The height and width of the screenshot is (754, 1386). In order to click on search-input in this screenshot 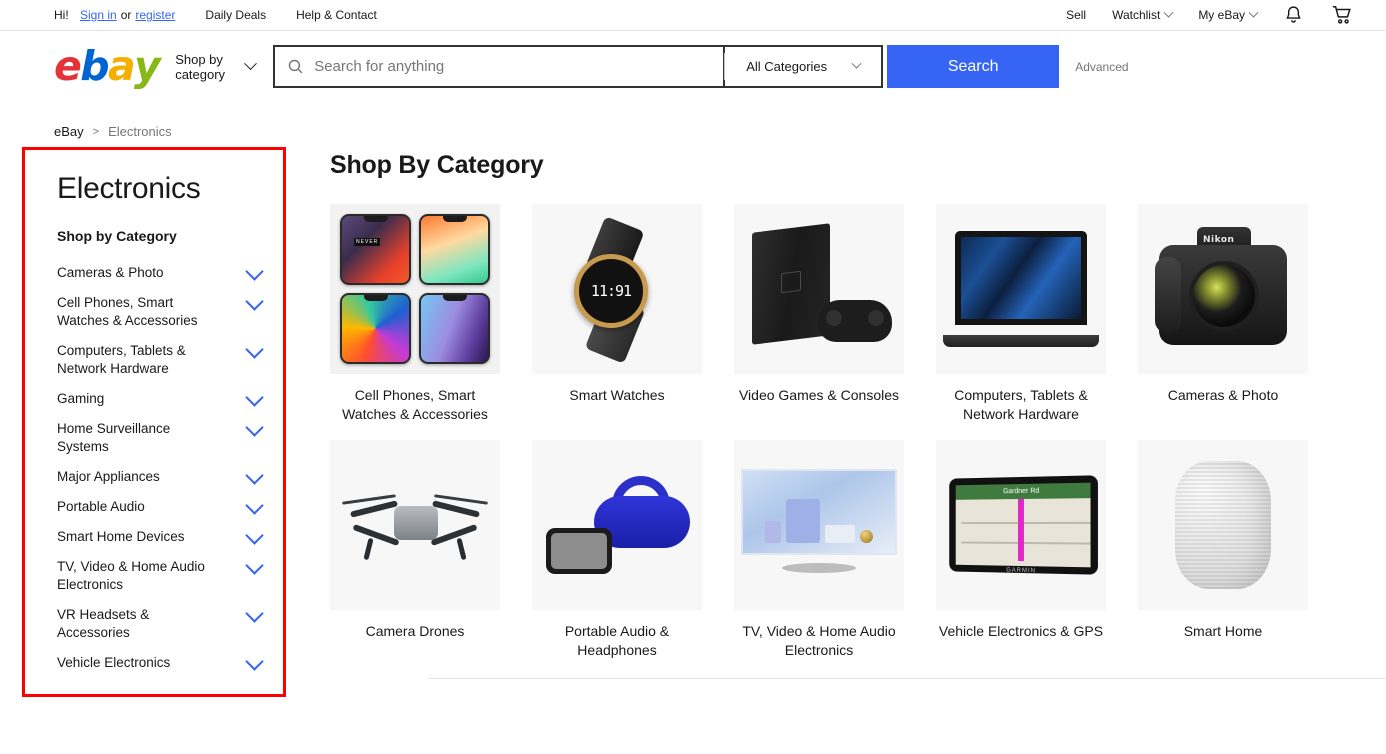, I will do `click(513, 66)`.